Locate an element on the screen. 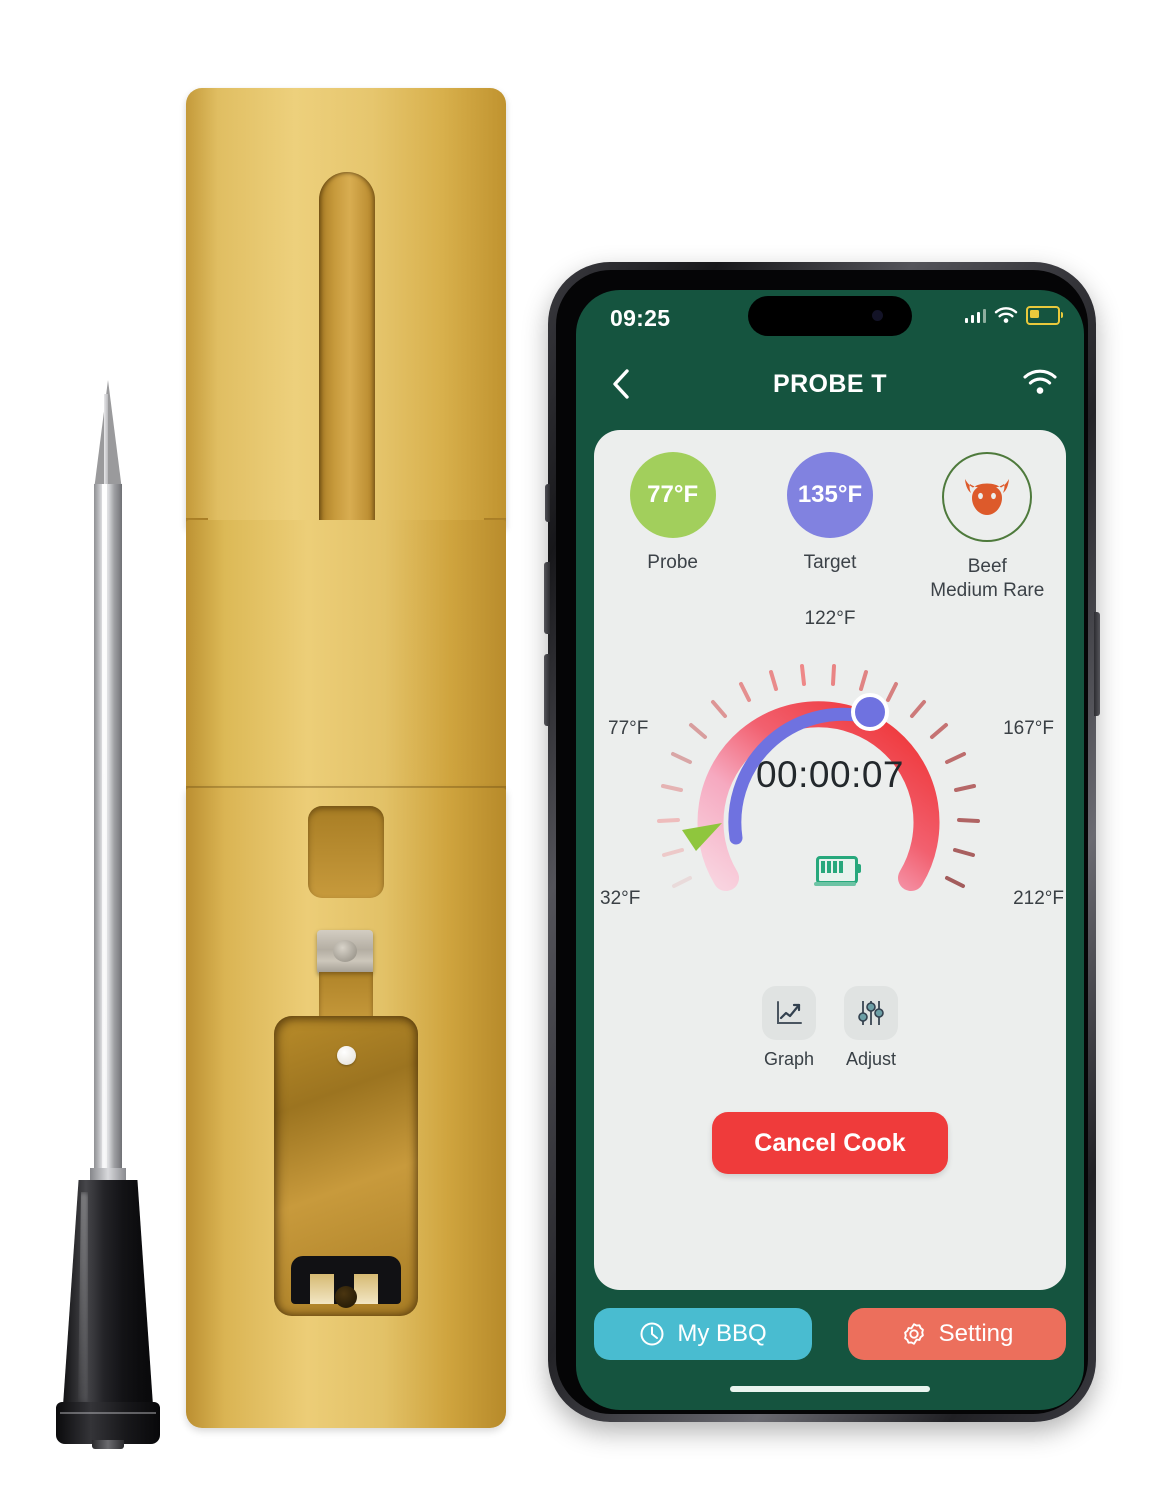  stat-probe: 77°F Probe is located at coordinates (673, 513).